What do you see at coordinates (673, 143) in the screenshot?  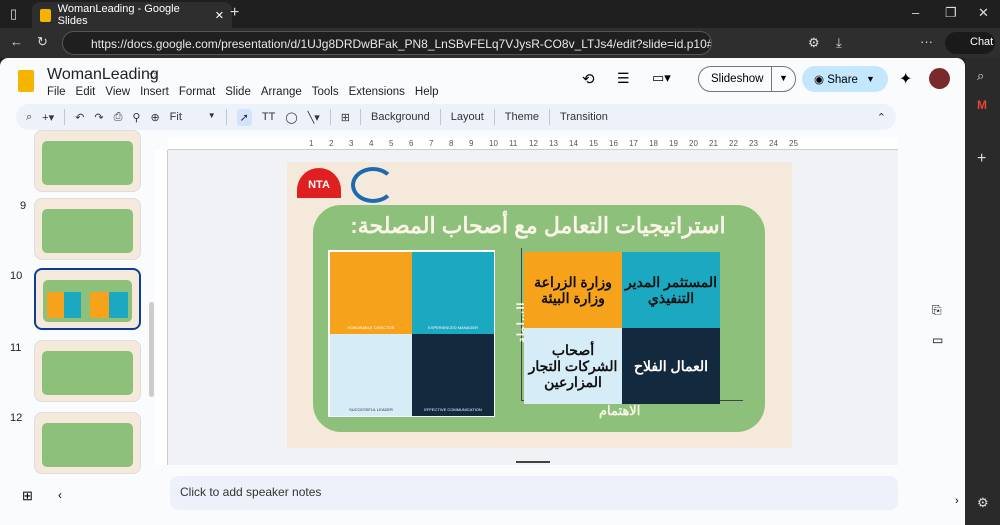 I see `ruler-tick-label: 19` at bounding box center [673, 143].